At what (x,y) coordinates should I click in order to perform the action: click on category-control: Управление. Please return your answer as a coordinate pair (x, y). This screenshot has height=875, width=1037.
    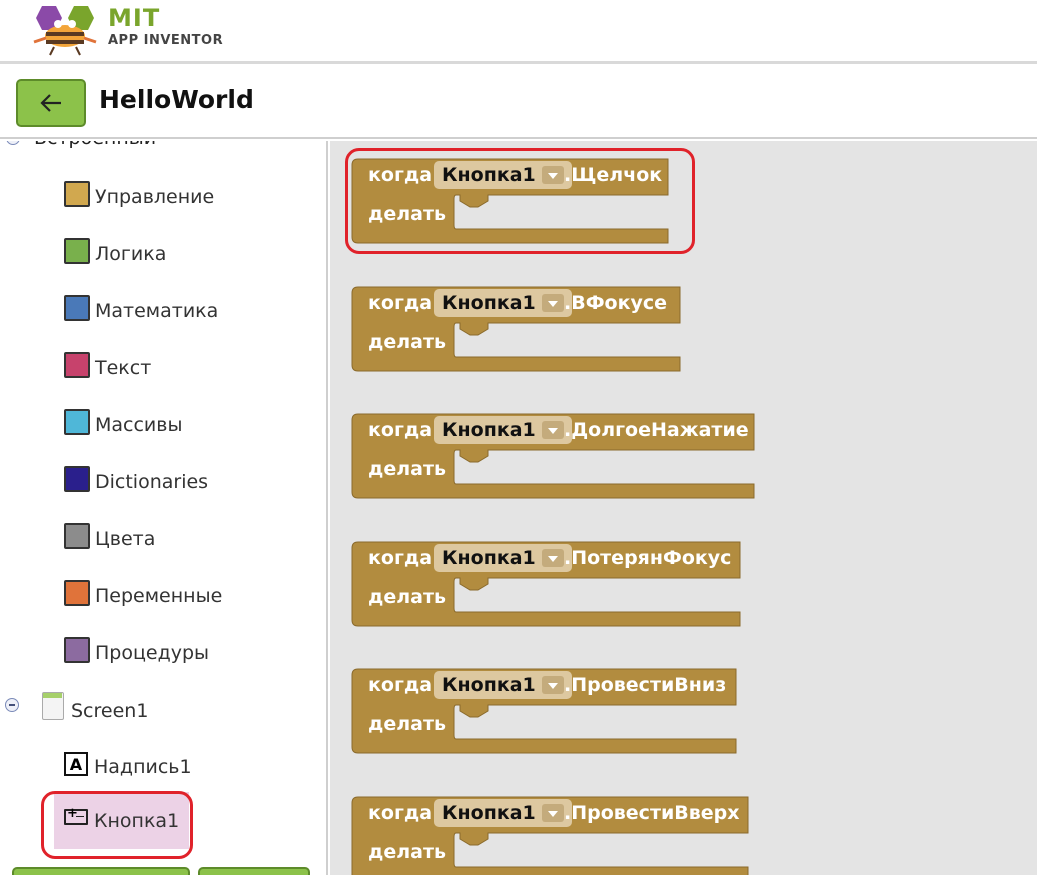
    Looking at the image, I should click on (139, 196).